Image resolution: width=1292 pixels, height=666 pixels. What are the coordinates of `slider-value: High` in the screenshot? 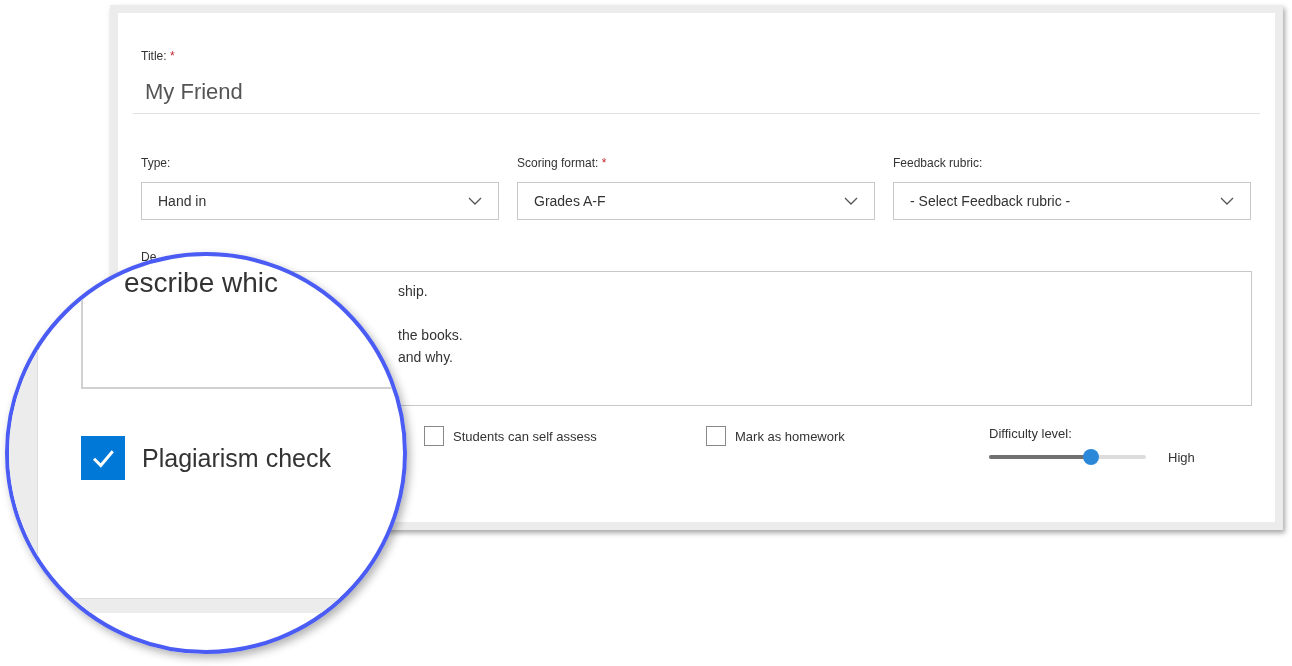 It's located at (1181, 457).